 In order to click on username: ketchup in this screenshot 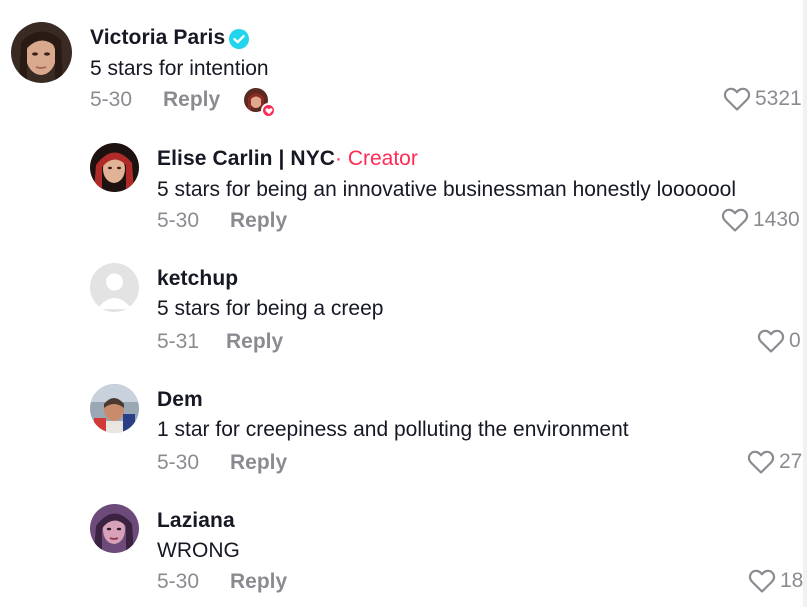, I will do `click(197, 279)`.